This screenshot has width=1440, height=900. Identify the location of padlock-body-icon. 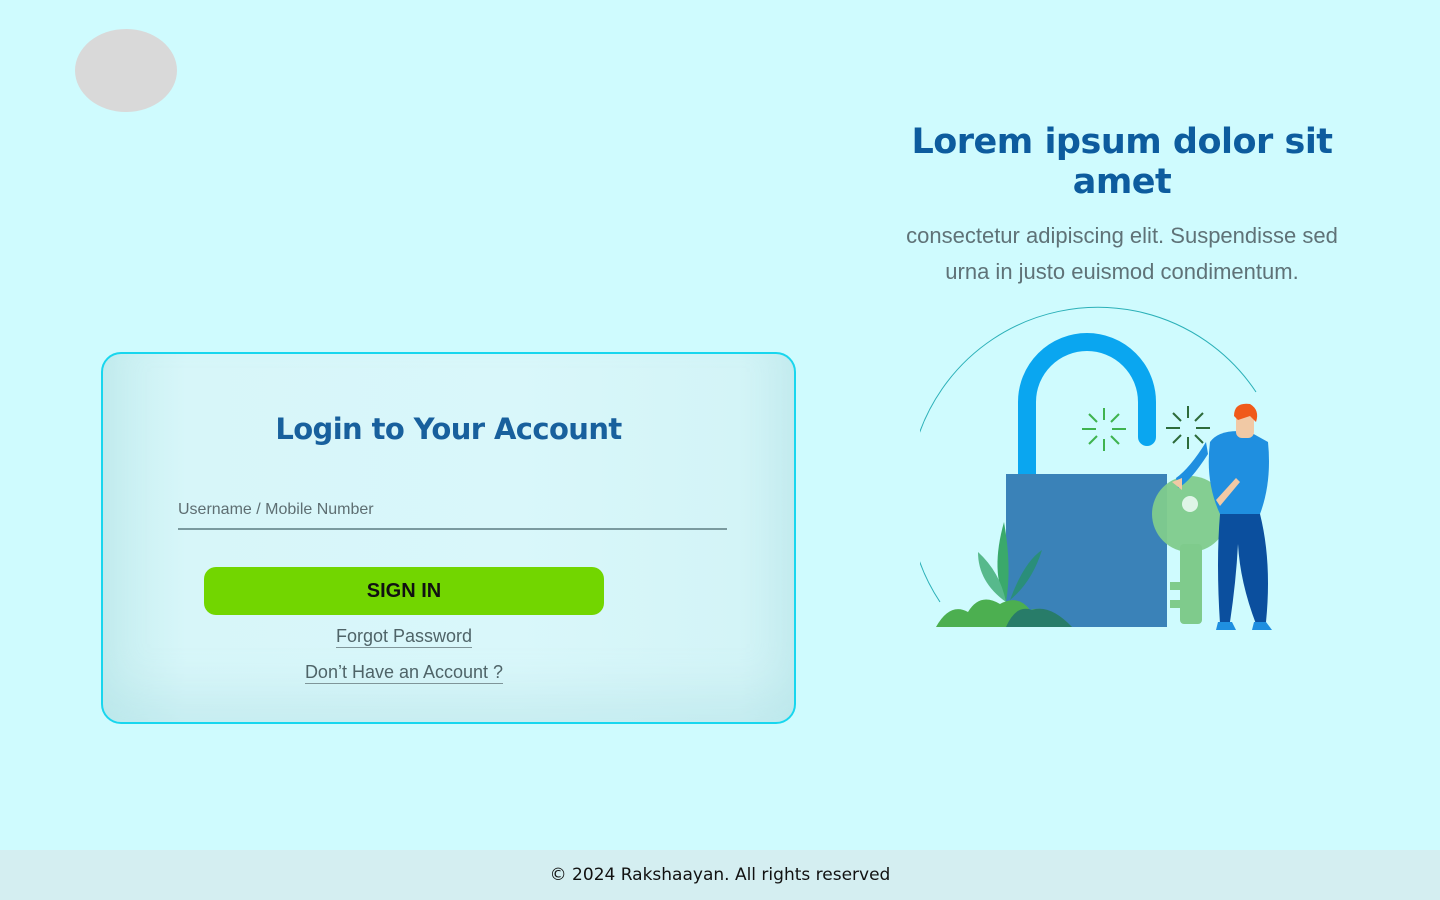
(1086, 550).